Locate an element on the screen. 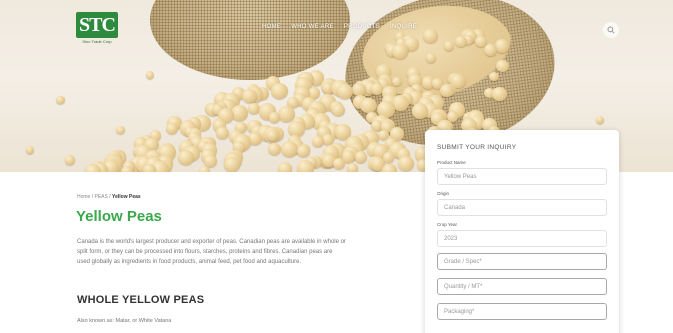 The height and width of the screenshot is (333, 673). nav-item-products: Products is located at coordinates (362, 27).